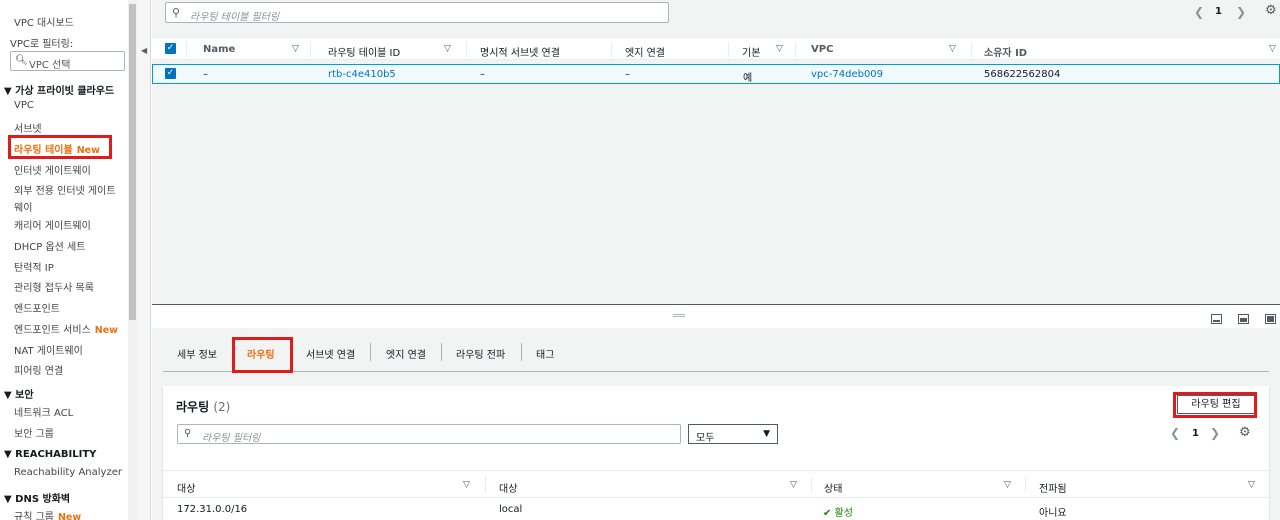  Describe the element at coordinates (330, 353) in the screenshot. I see `tab-subnet-associations: 서브넷 연결` at that location.